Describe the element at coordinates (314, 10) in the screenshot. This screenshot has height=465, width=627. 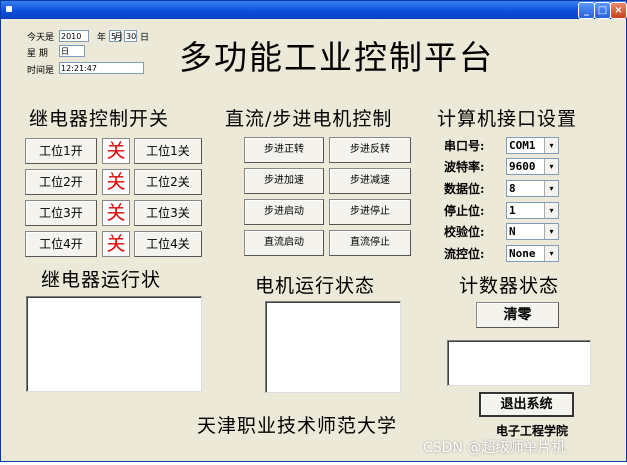
I see `title-bar: _ □ ×` at that location.